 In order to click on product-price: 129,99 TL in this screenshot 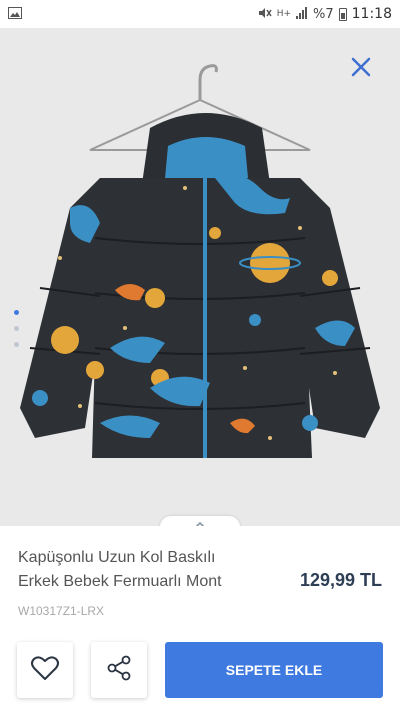, I will do `click(340, 580)`.